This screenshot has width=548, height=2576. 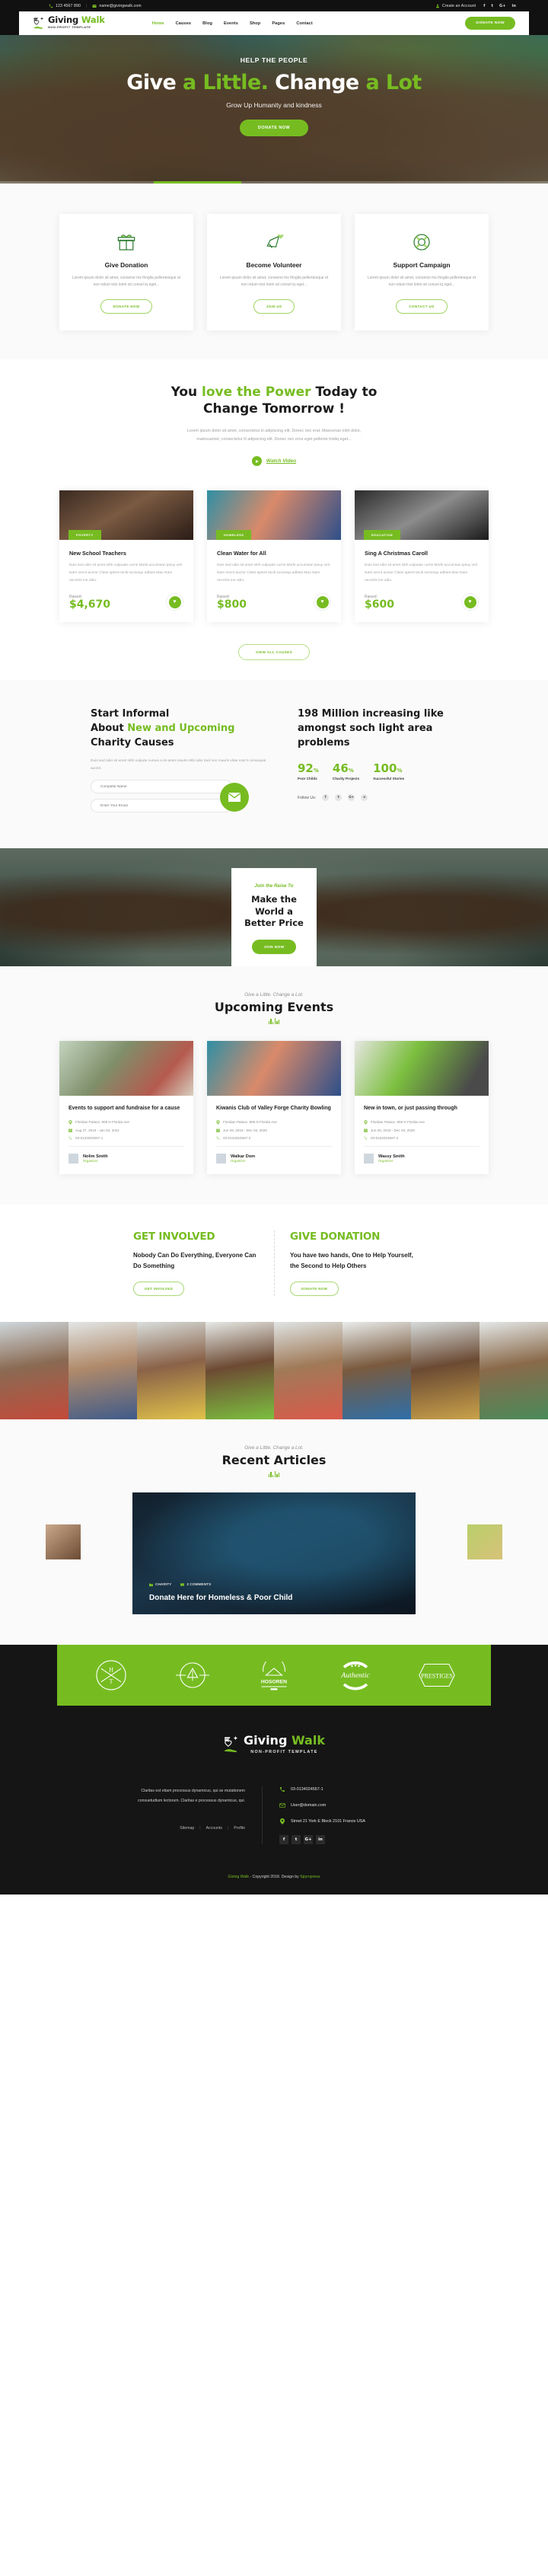 What do you see at coordinates (126, 242) in the screenshot?
I see `gift-icon` at bounding box center [126, 242].